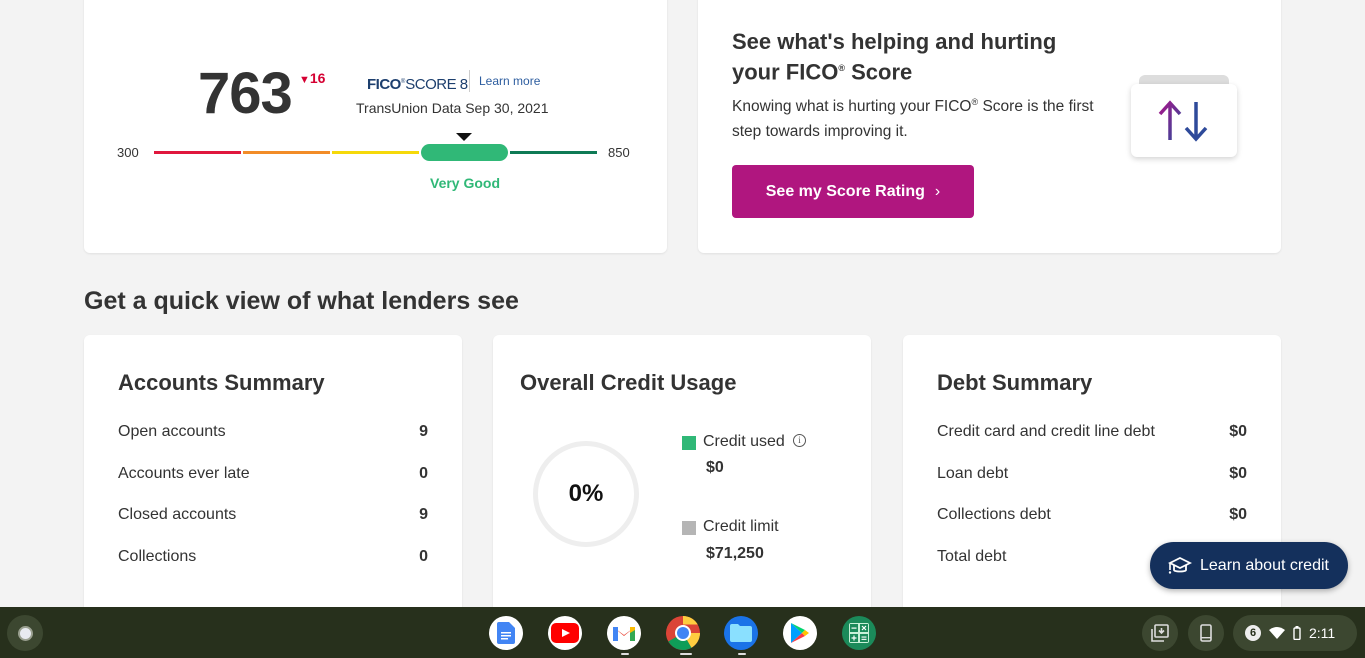 This screenshot has width=1365, height=658. What do you see at coordinates (845, 191) in the screenshot?
I see `button-label: See my Score Rating` at bounding box center [845, 191].